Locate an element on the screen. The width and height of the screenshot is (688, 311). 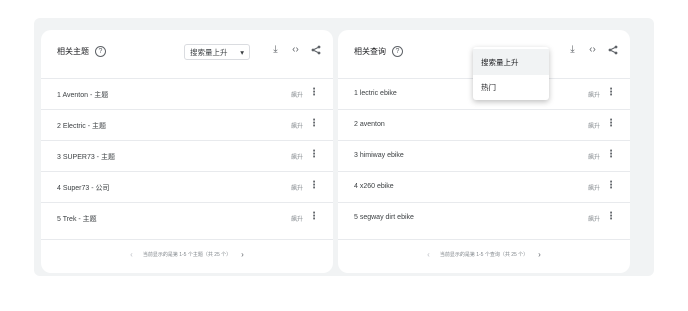
card-title: 相关主题 ? is located at coordinates (81, 51).